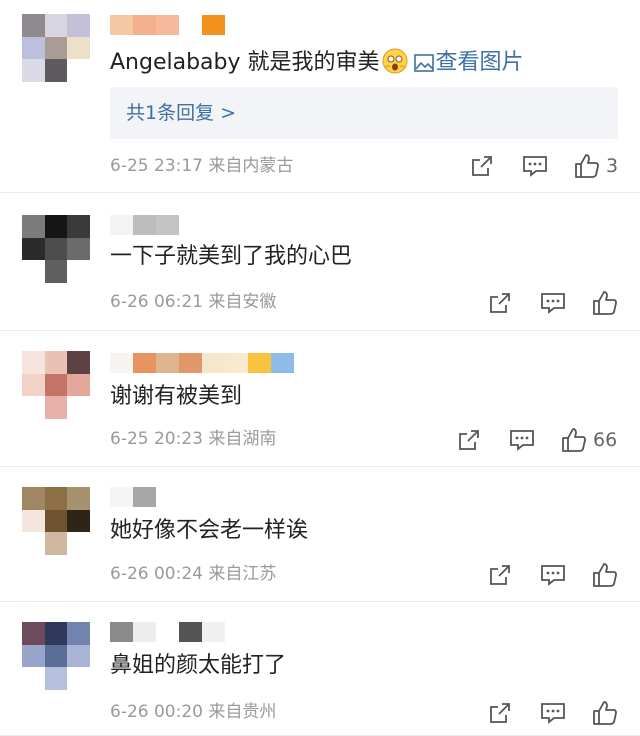  What do you see at coordinates (589, 440) in the screenshot?
I see `like-button: 66` at bounding box center [589, 440].